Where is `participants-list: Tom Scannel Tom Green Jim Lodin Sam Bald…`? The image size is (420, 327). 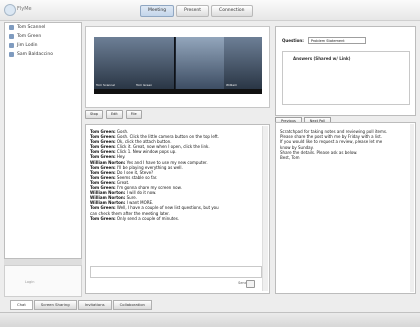 participants-list: Tom Scannel Tom Green Jim Lodin Sam Bald… is located at coordinates (43, 140).